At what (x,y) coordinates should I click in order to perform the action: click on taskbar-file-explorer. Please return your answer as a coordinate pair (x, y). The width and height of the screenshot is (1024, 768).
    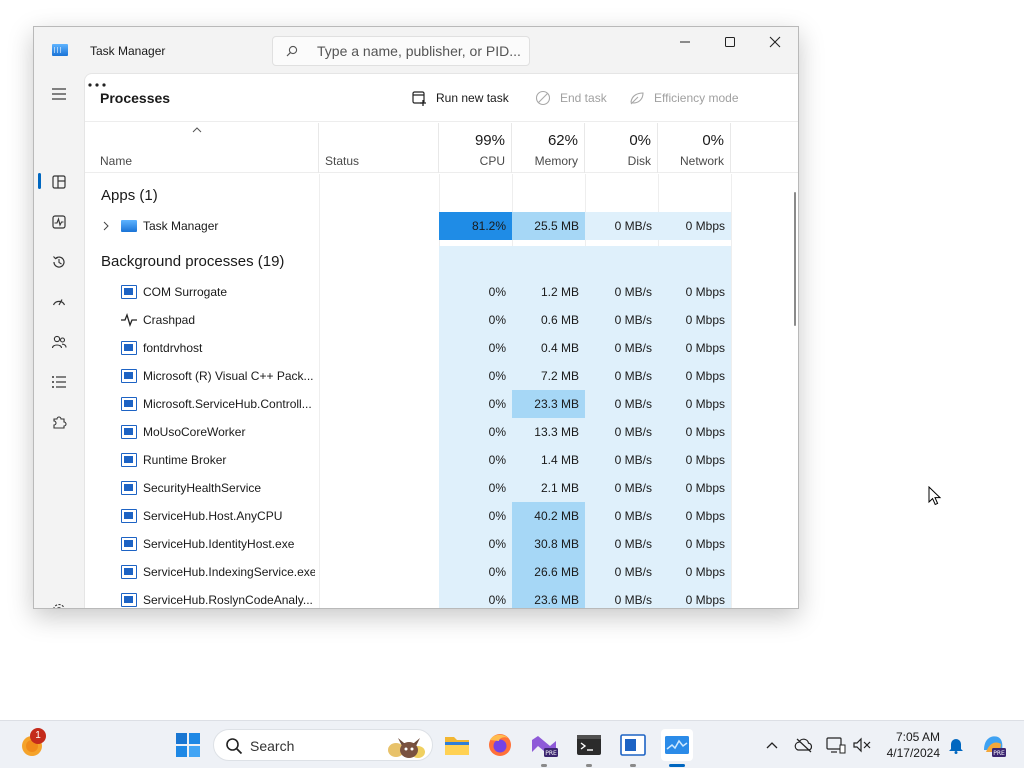
    Looking at the image, I should click on (457, 745).